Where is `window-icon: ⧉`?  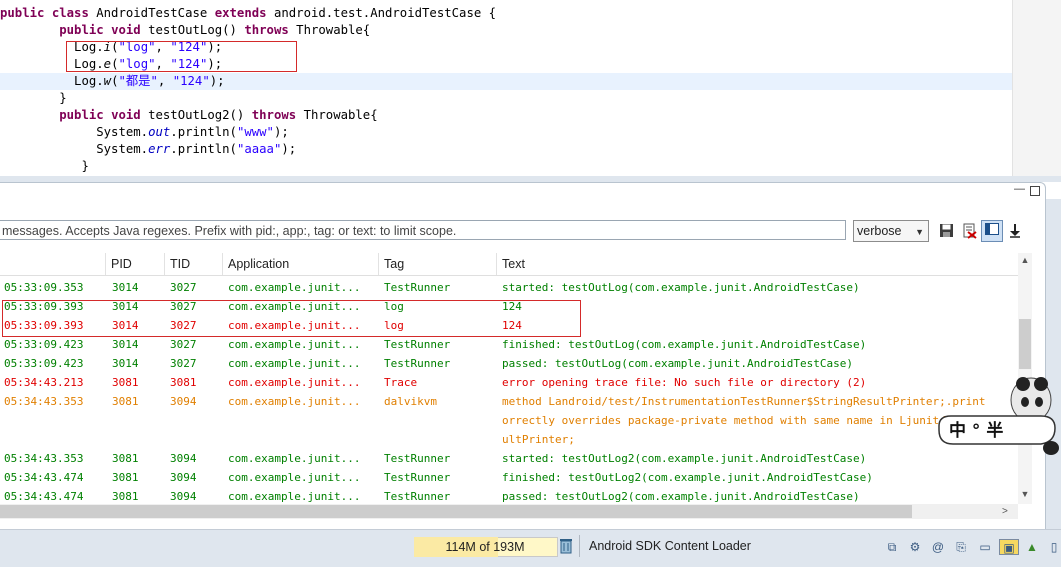
window-icon: ⧉ is located at coordinates (892, 547).